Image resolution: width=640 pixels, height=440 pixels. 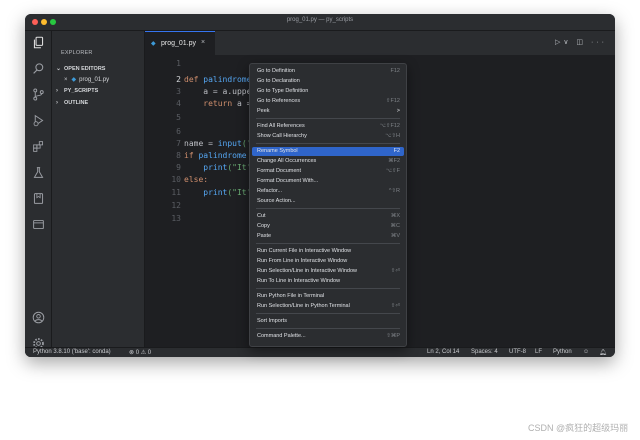 I want to click on code-line-7: name = input(', so click(x=218, y=143).